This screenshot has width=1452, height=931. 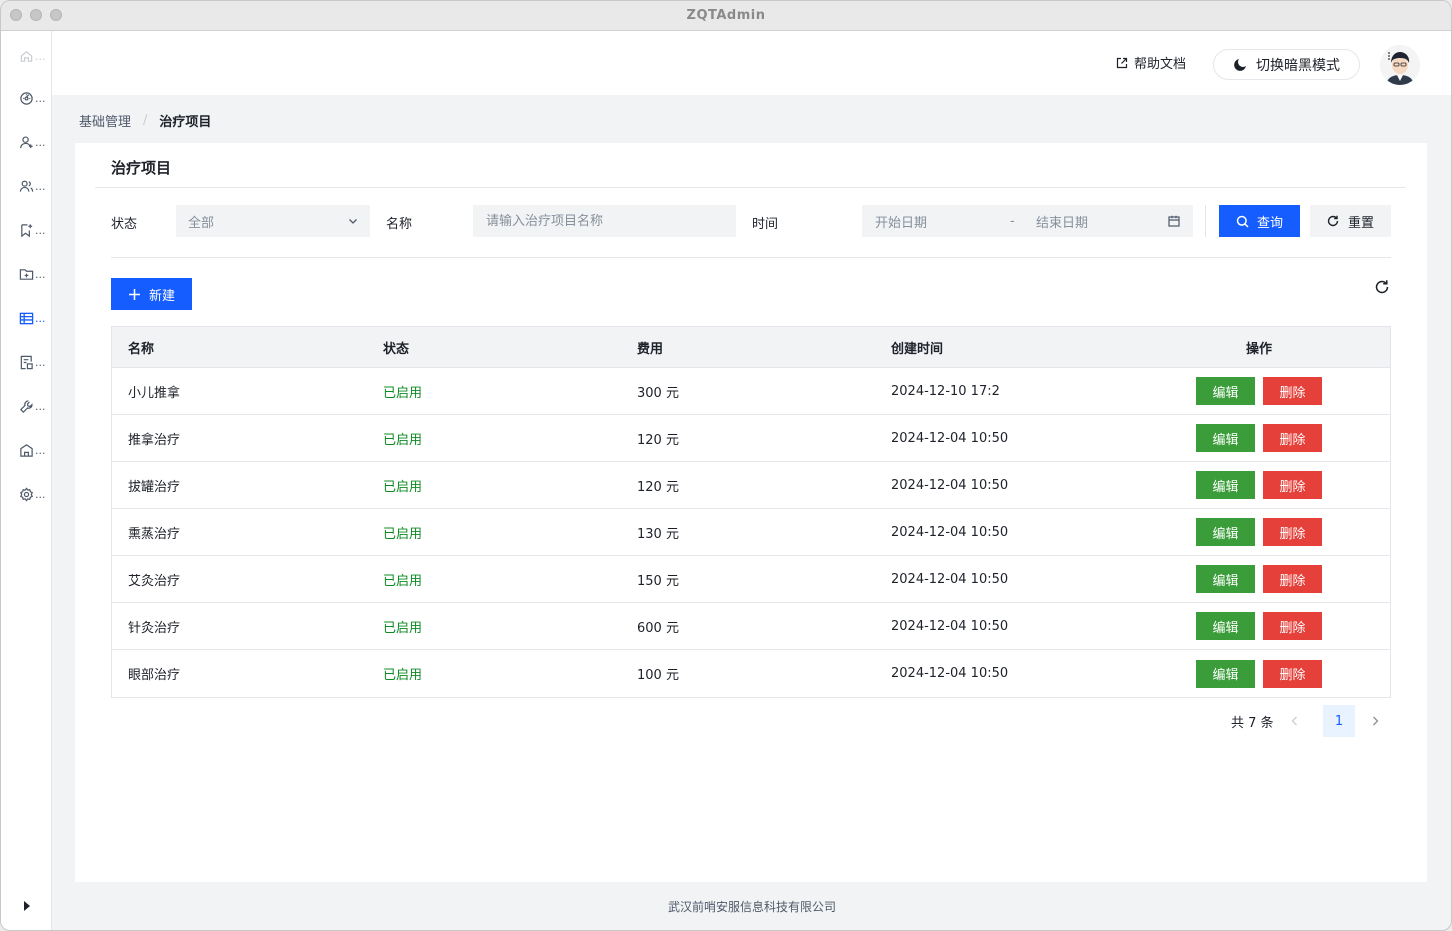 What do you see at coordinates (141, 168) in the screenshot?
I see `page-title: 治疗项目` at bounding box center [141, 168].